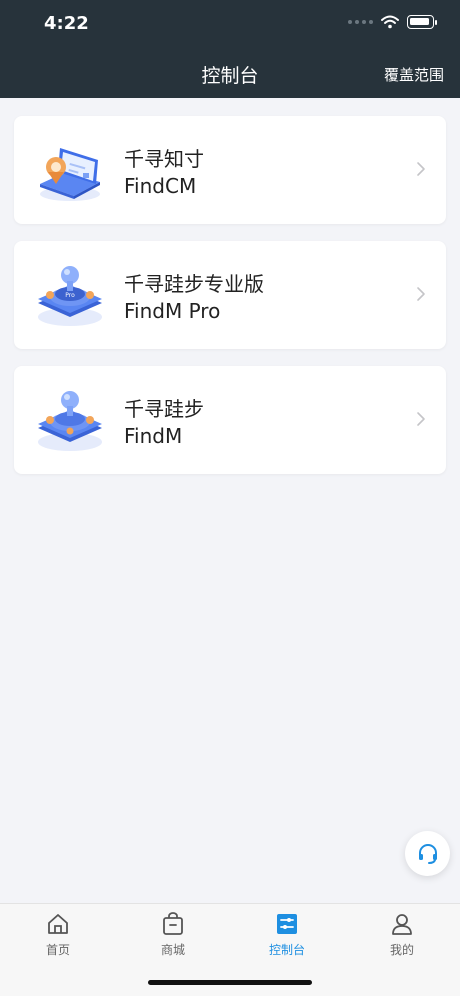  What do you see at coordinates (160, 186) in the screenshot?
I see `product-name-en: FindCM` at bounding box center [160, 186].